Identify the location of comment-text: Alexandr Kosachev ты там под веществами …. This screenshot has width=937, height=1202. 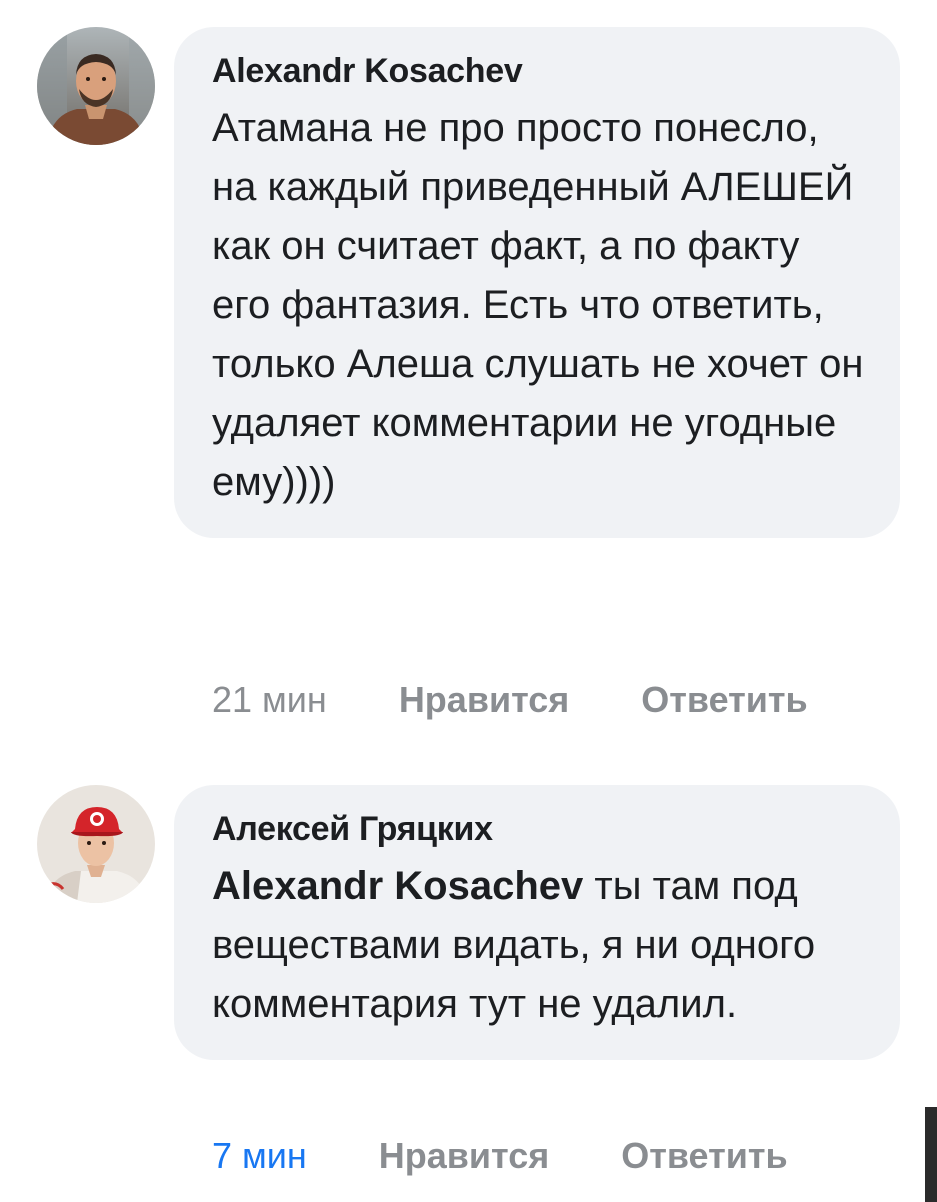
(539, 945).